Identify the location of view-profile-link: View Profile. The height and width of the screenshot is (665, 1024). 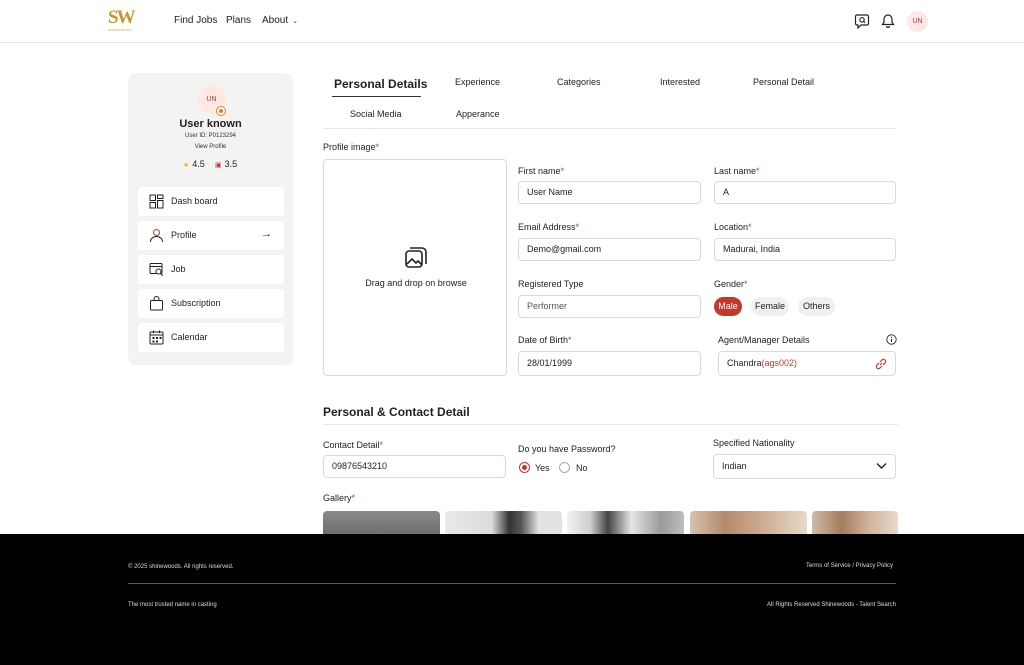
(210, 147).